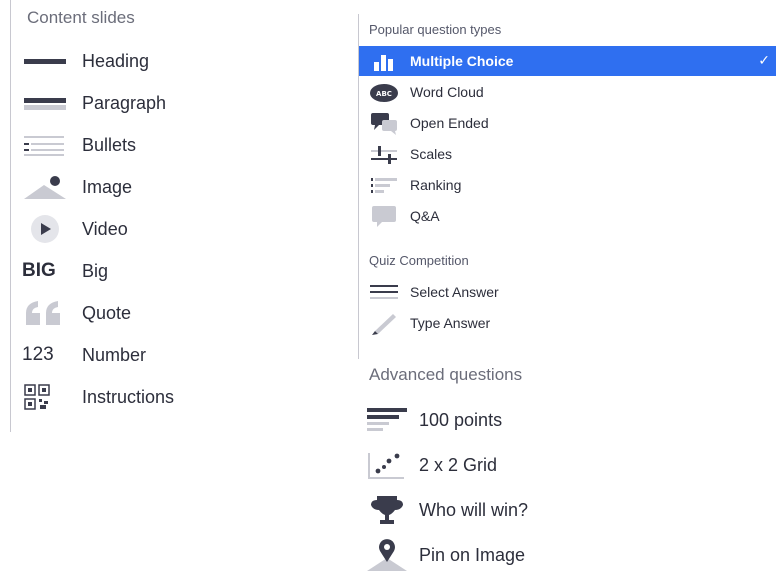  What do you see at coordinates (384, 154) in the screenshot?
I see `scales-icon` at bounding box center [384, 154].